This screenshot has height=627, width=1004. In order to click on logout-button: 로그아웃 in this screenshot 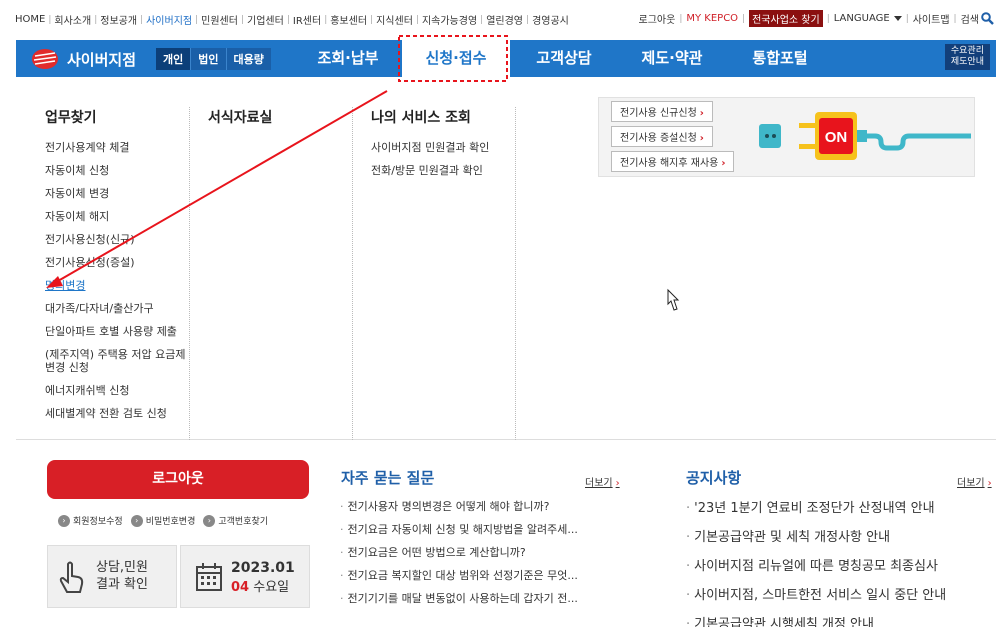, I will do `click(178, 479)`.